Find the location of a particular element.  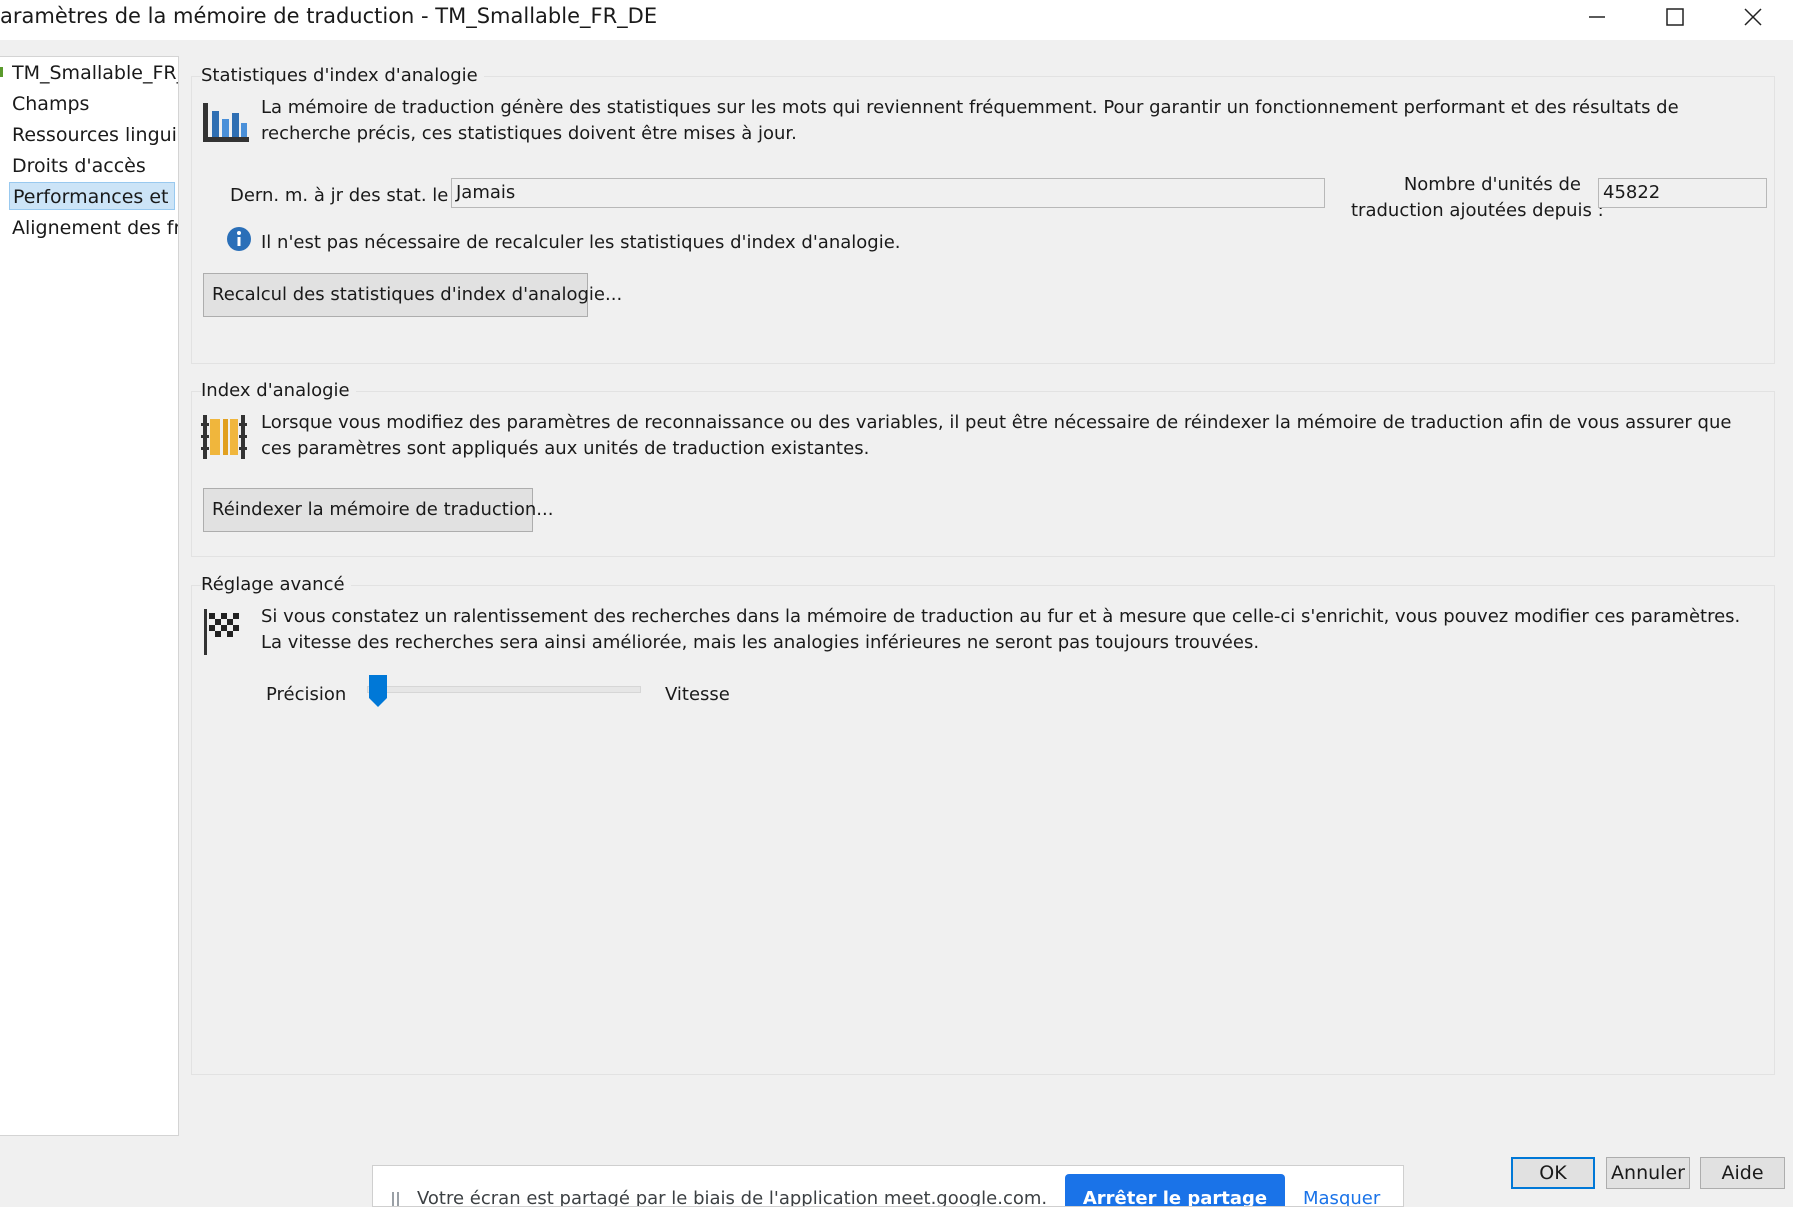

checkered-flag-icon is located at coordinates (221, 632).